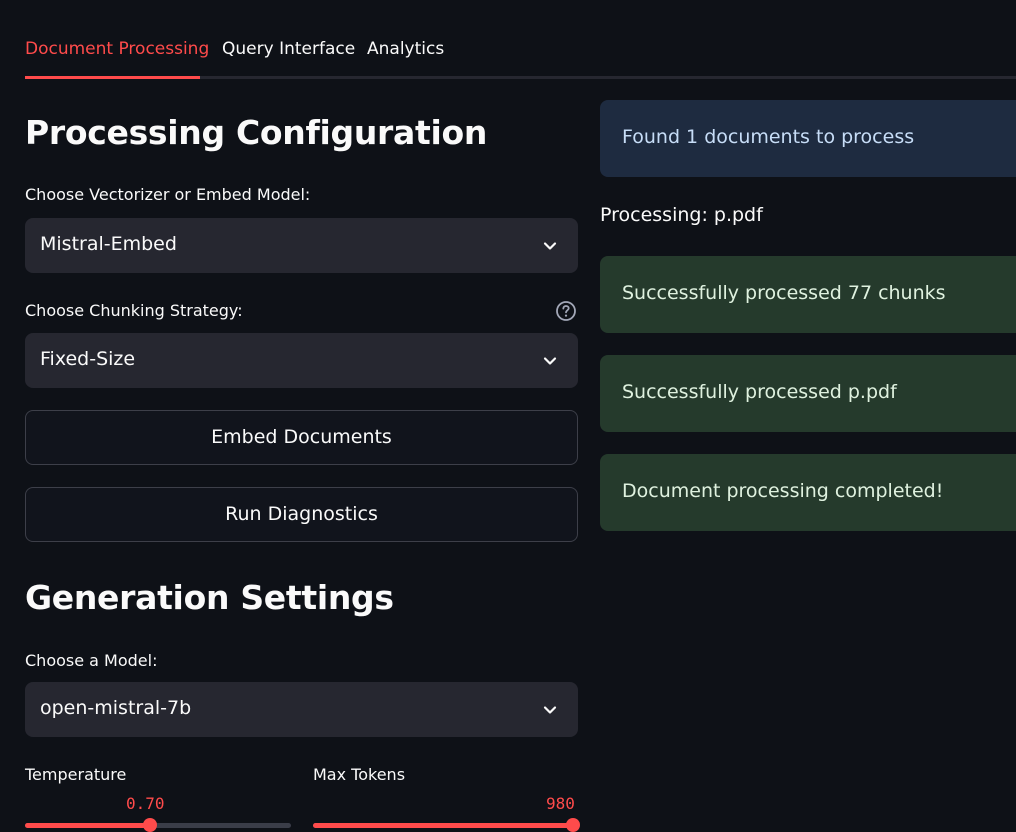 The image size is (1016, 832). What do you see at coordinates (256, 132) in the screenshot?
I see `processing-configuration-heading: Processing Configuration` at bounding box center [256, 132].